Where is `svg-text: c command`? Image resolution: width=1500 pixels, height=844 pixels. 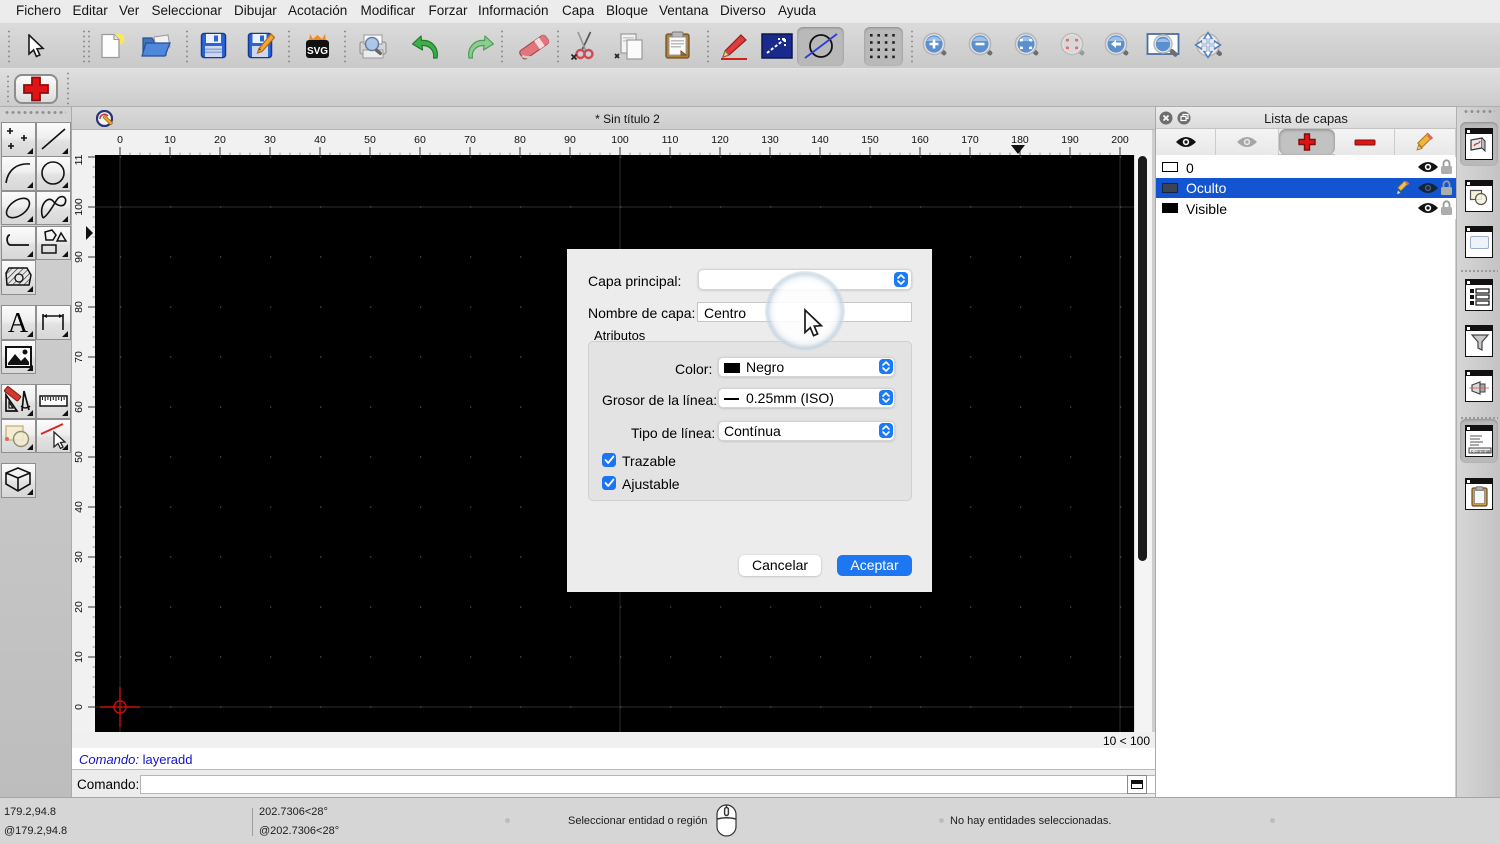
svg-text: c command is located at coordinates (1481, 450).